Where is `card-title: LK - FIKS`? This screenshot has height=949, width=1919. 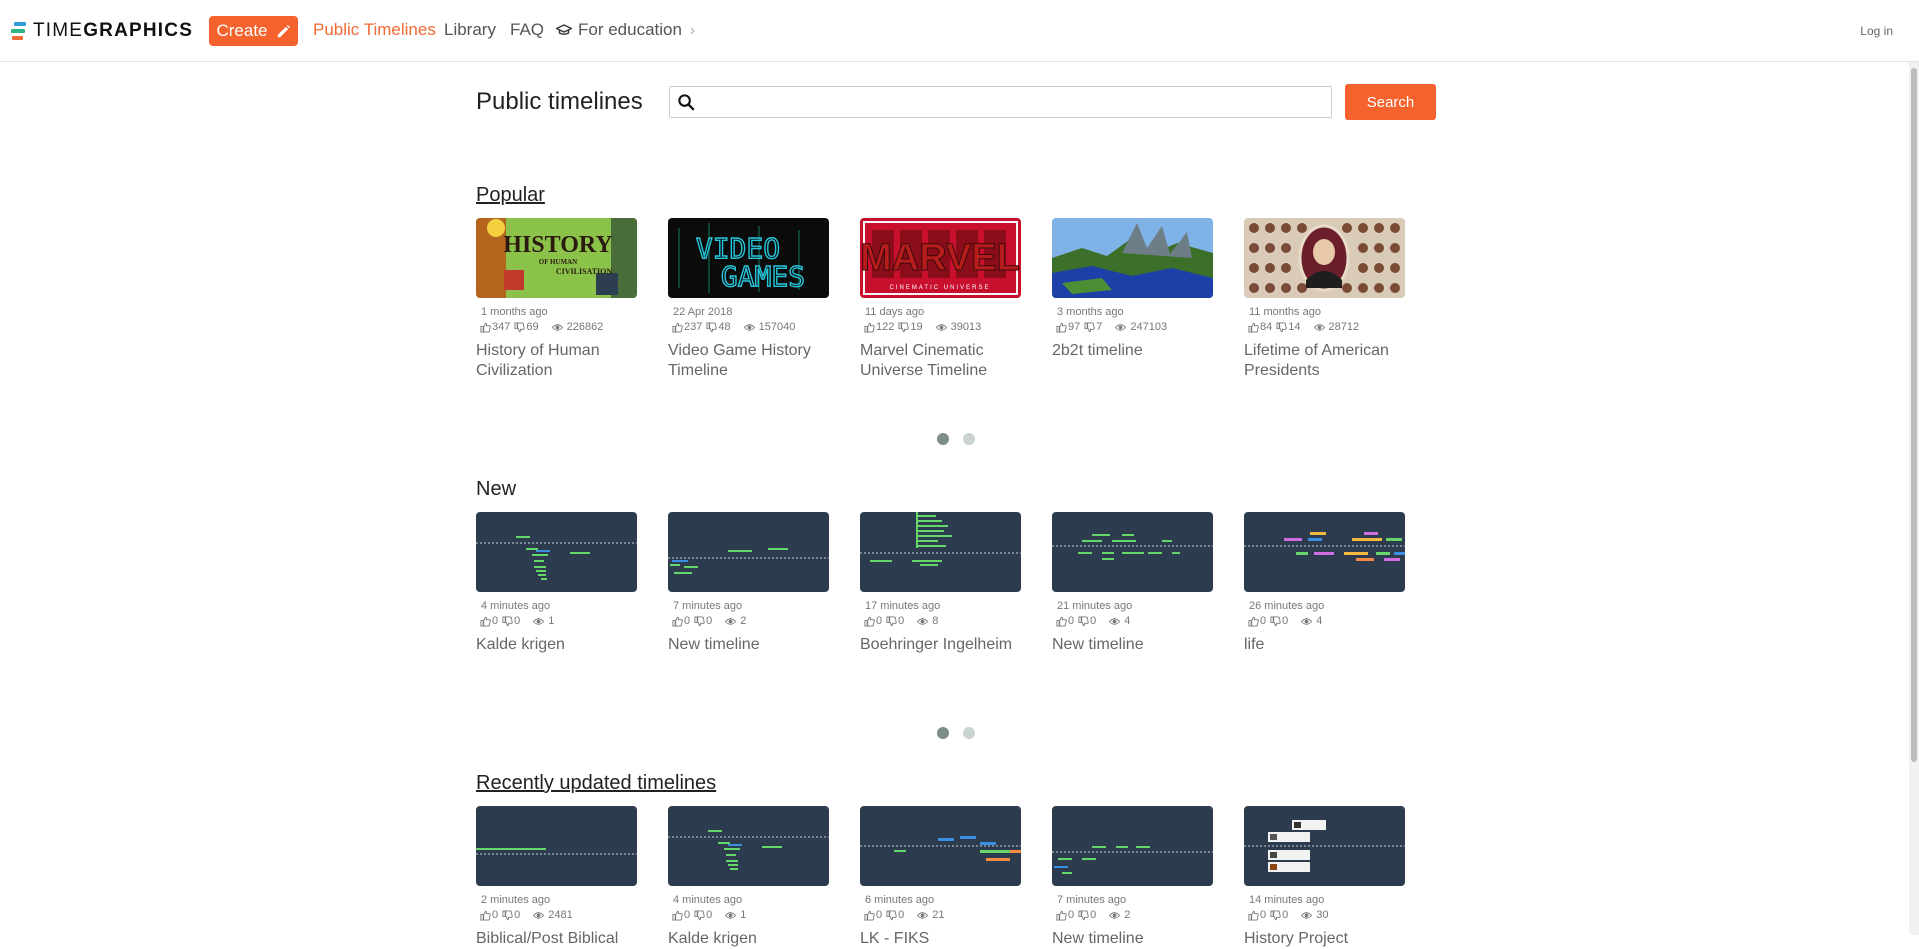 card-title: LK - FIKS is located at coordinates (940, 939).